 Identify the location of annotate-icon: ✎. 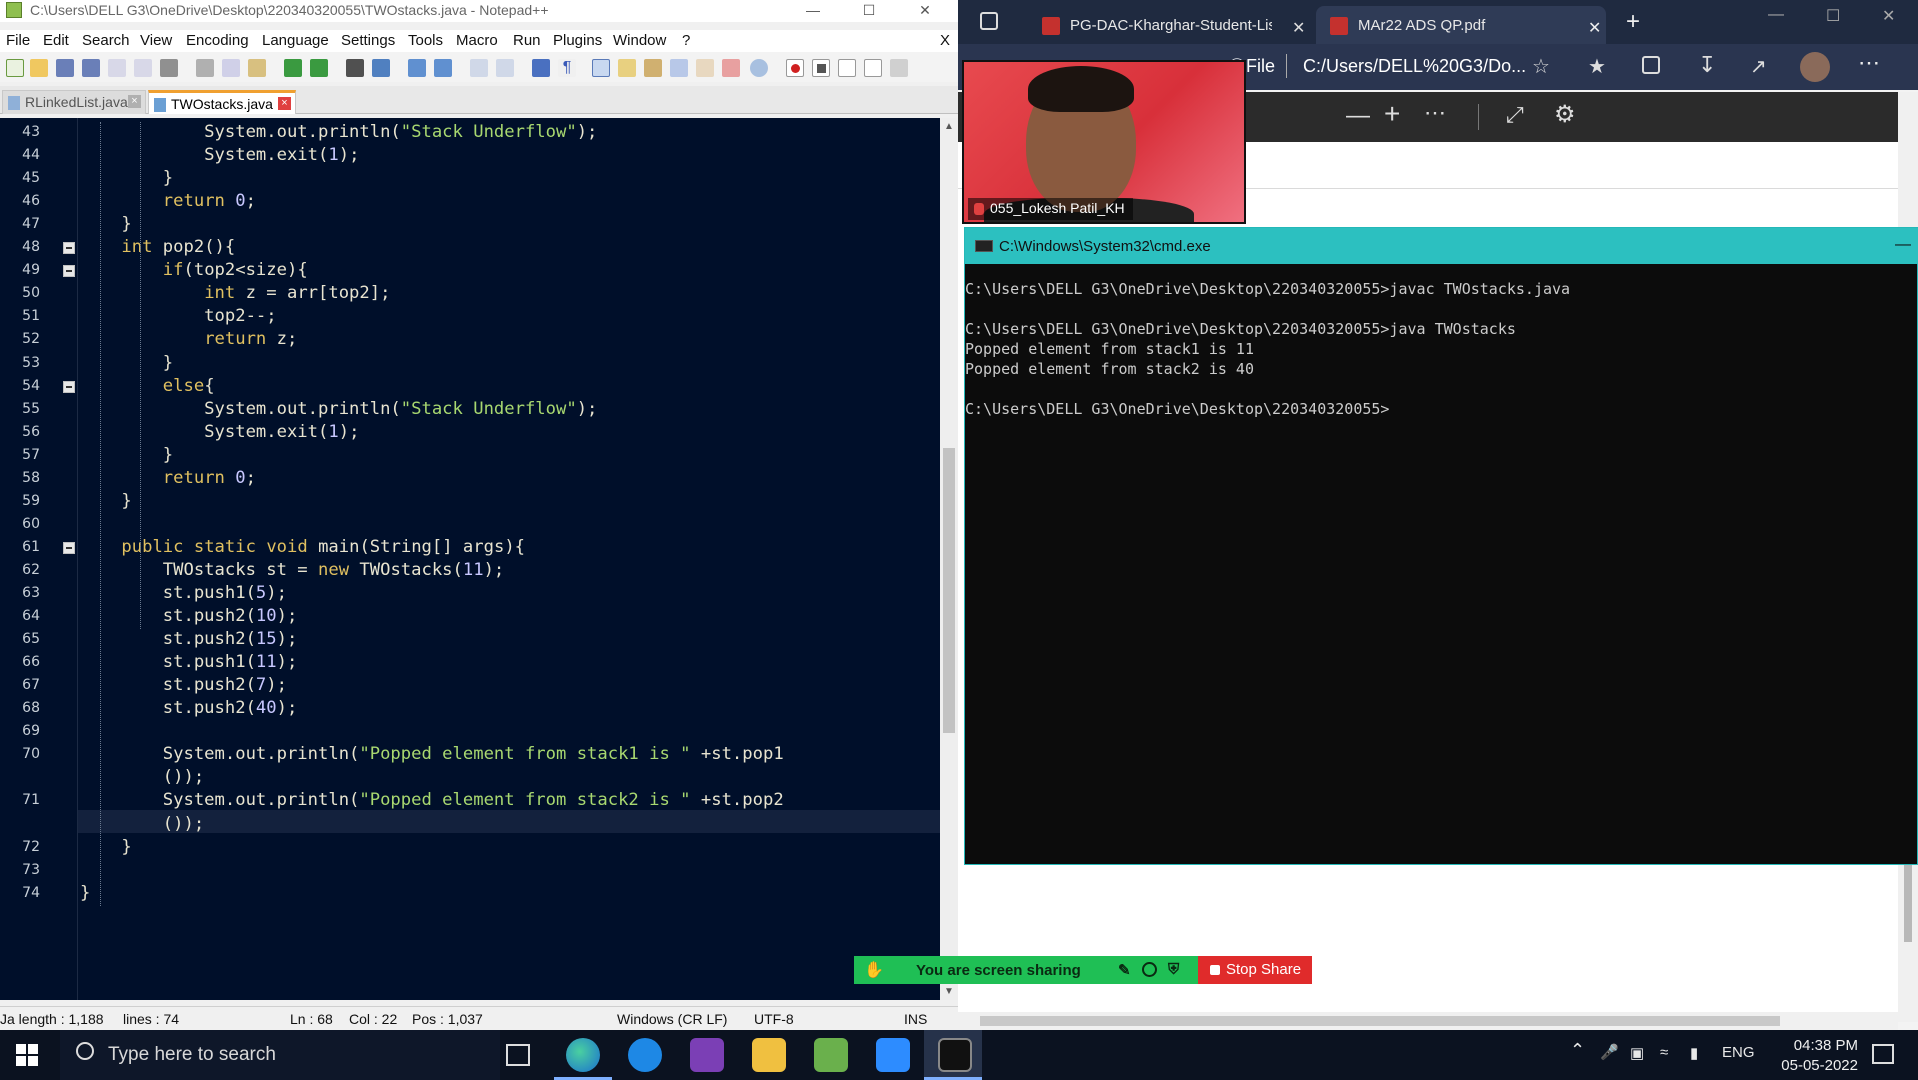
(1124, 970).